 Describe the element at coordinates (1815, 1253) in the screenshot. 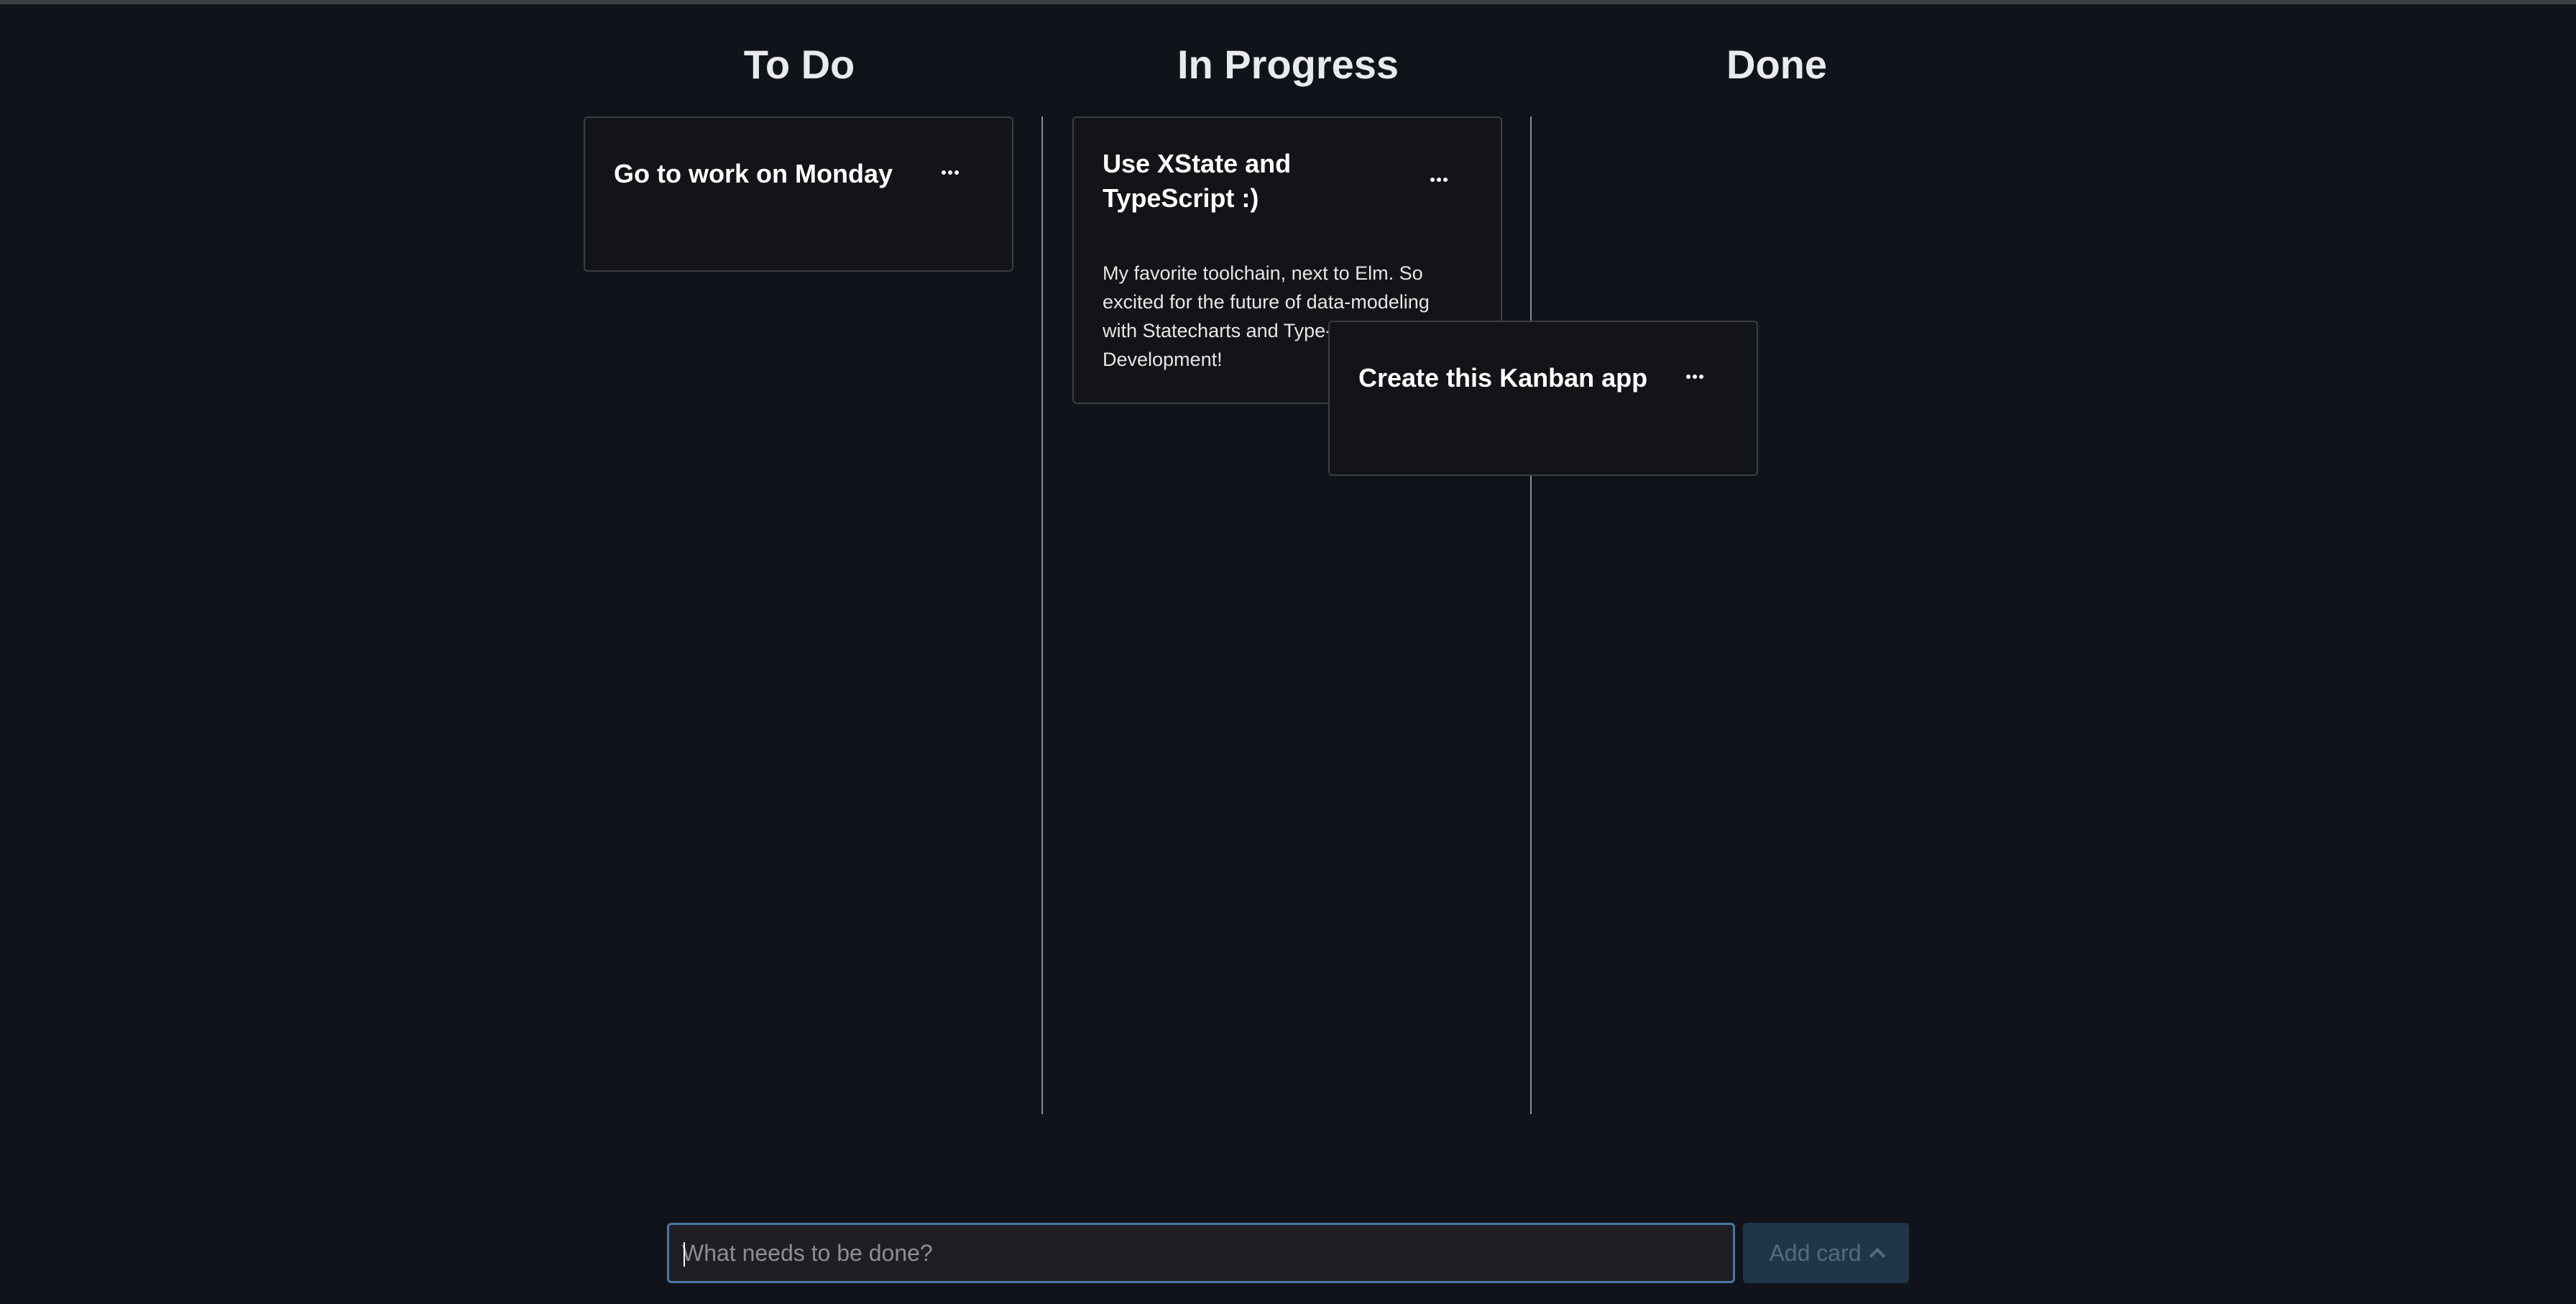

I see `add-card-label: Add card` at that location.